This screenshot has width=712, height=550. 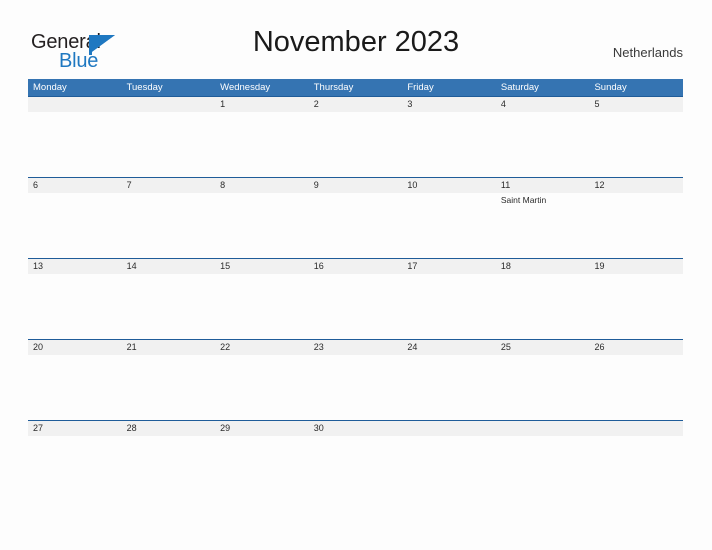 I want to click on day-number: 21, so click(x=169, y=347).